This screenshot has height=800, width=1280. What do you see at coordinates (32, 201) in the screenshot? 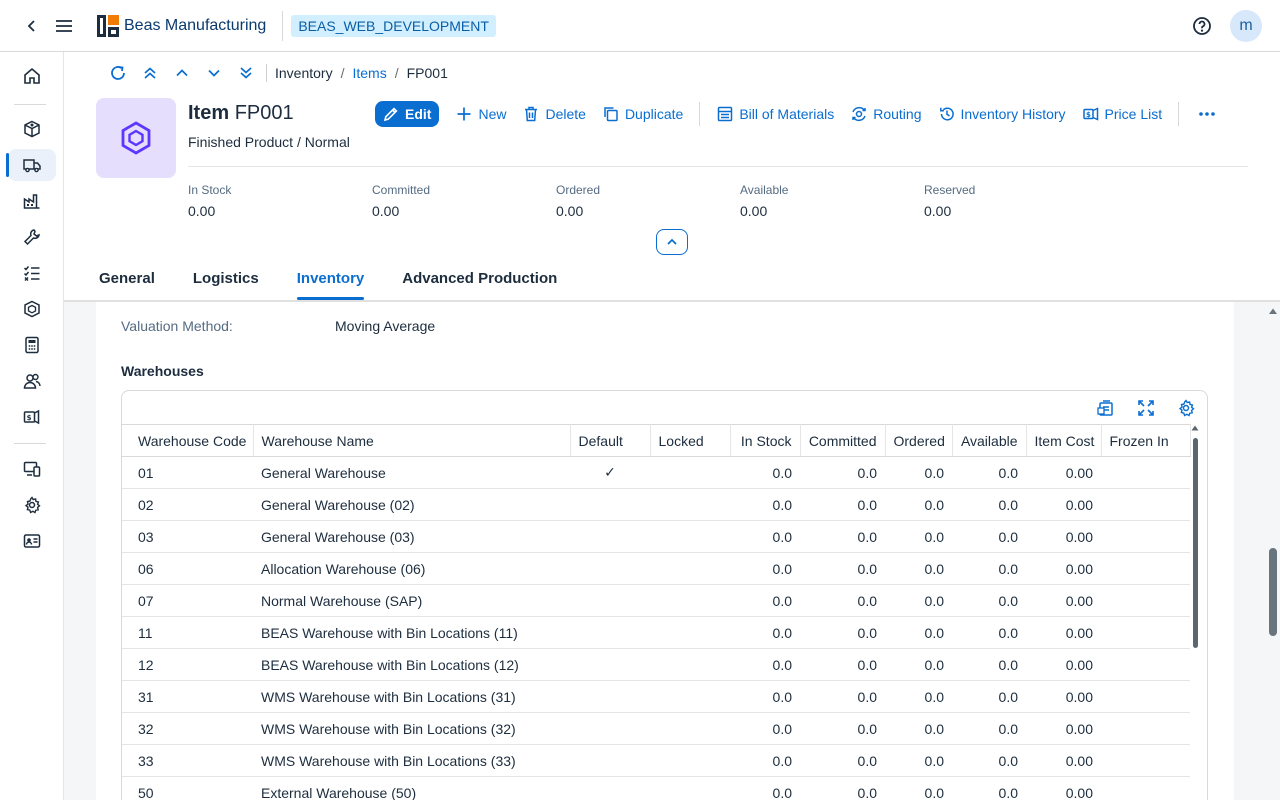
I see `factory-icon` at bounding box center [32, 201].